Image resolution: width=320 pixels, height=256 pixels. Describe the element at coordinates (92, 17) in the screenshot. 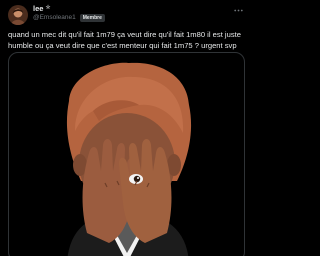

I see `member-badge: Membre` at that location.